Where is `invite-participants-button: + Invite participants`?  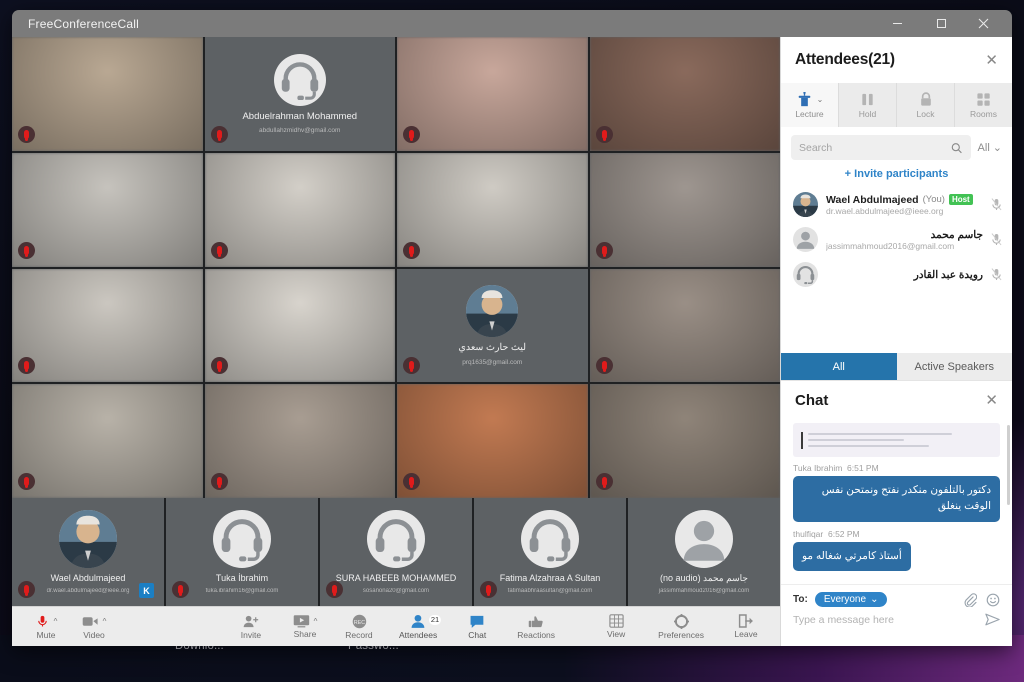
invite-participants-button: + Invite participants is located at coordinates (896, 175).